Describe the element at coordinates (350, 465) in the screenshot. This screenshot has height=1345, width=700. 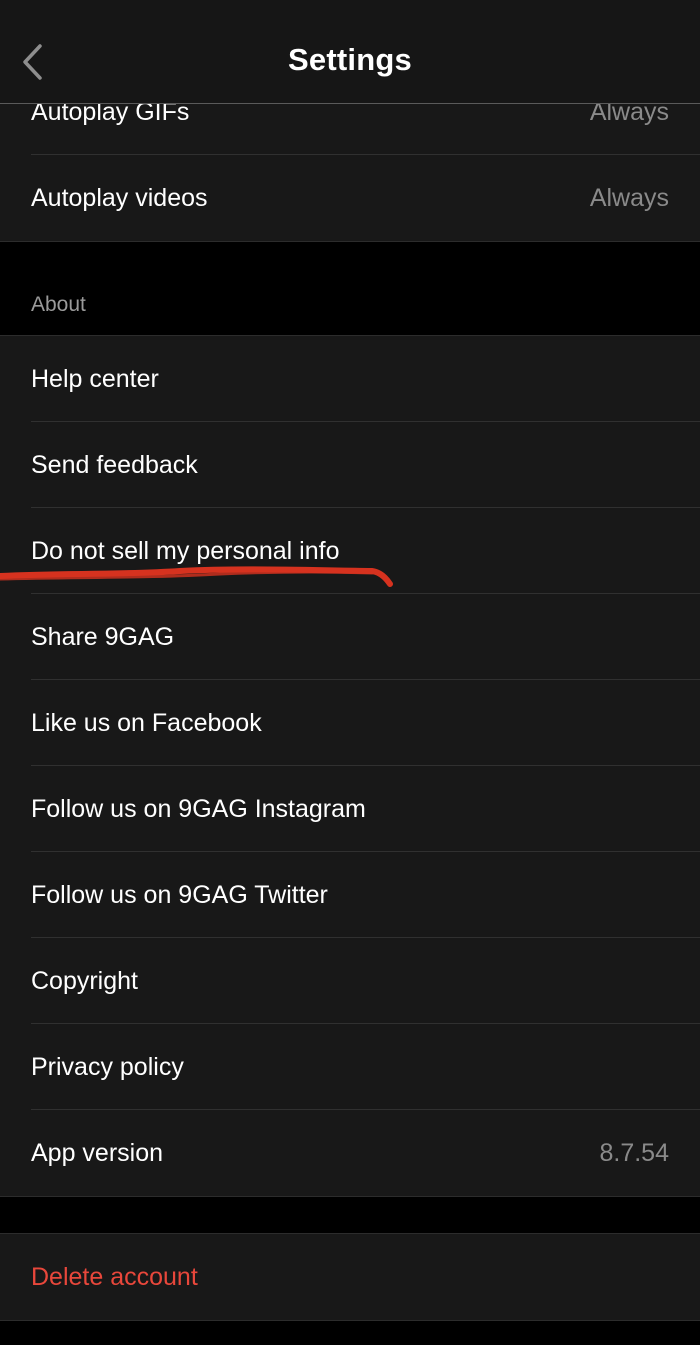
I see `send-feedback-row: Send feedback` at that location.